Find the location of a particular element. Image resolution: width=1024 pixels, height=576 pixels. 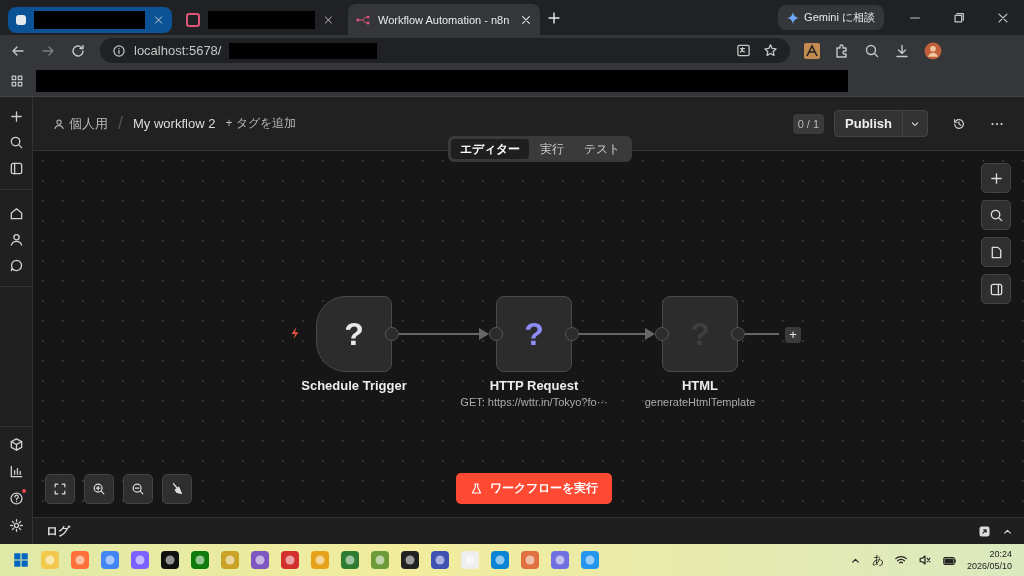

home-icon is located at coordinates (16, 213).